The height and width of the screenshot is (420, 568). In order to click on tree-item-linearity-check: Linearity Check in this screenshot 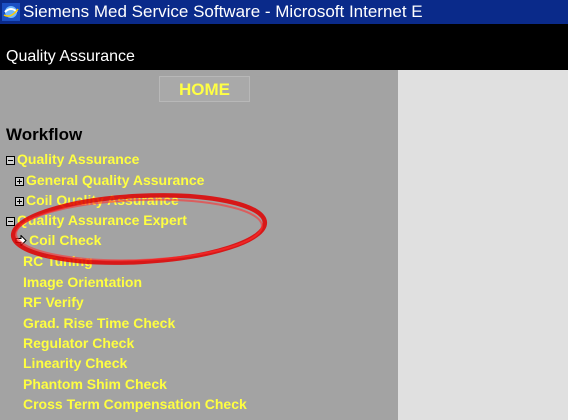, I will do `click(75, 363)`.